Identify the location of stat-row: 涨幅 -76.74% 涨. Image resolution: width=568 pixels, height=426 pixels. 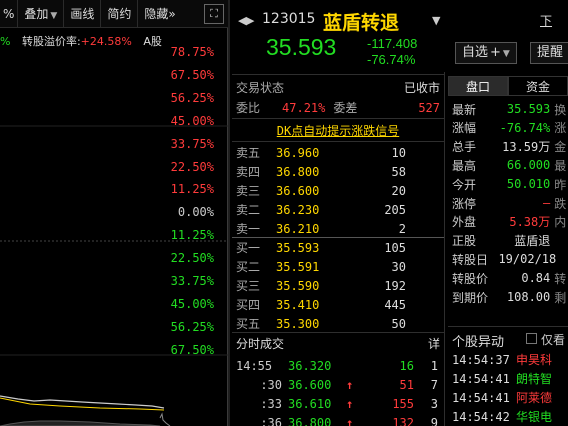
(510, 128).